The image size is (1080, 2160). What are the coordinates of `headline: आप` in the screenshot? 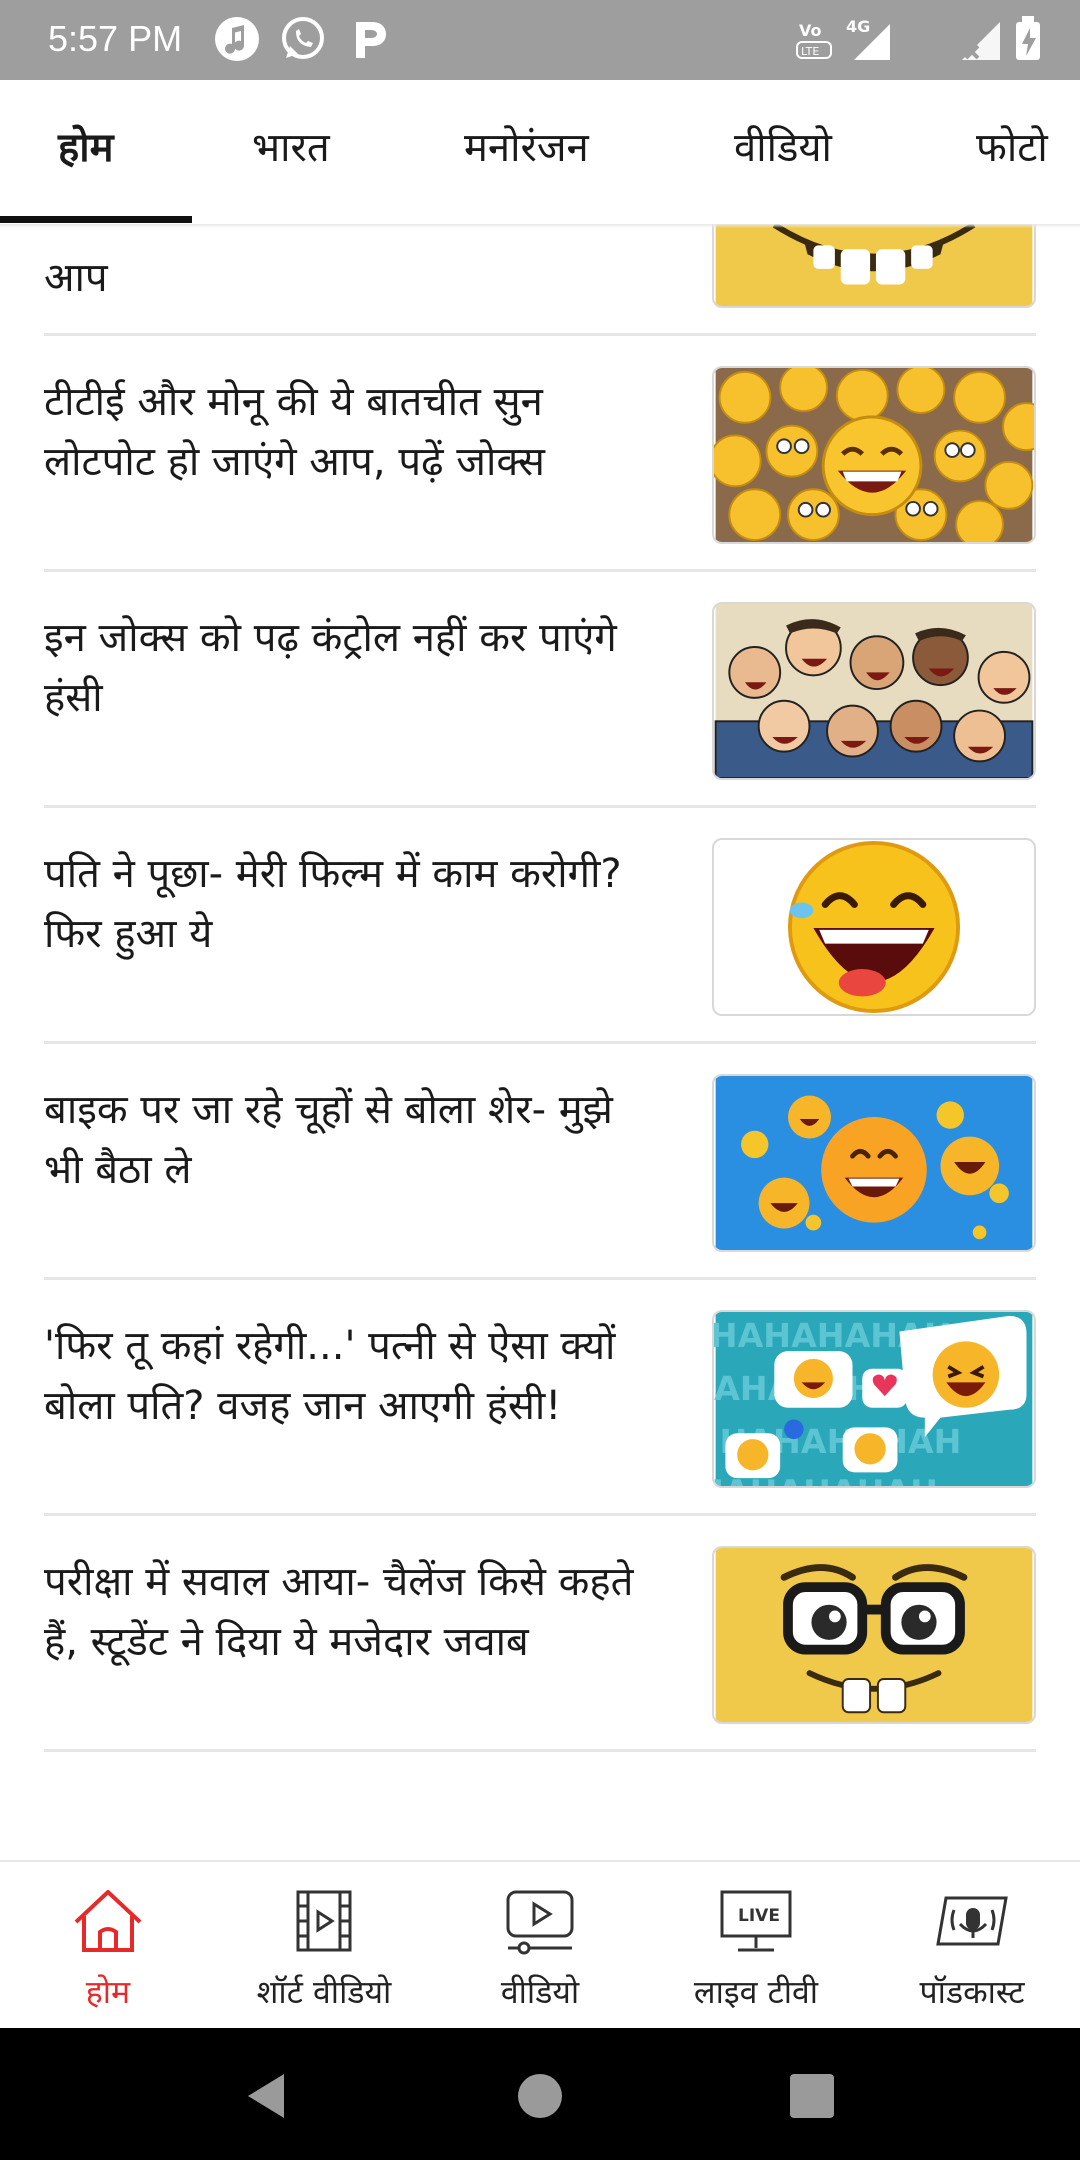 It's located at (354, 278).